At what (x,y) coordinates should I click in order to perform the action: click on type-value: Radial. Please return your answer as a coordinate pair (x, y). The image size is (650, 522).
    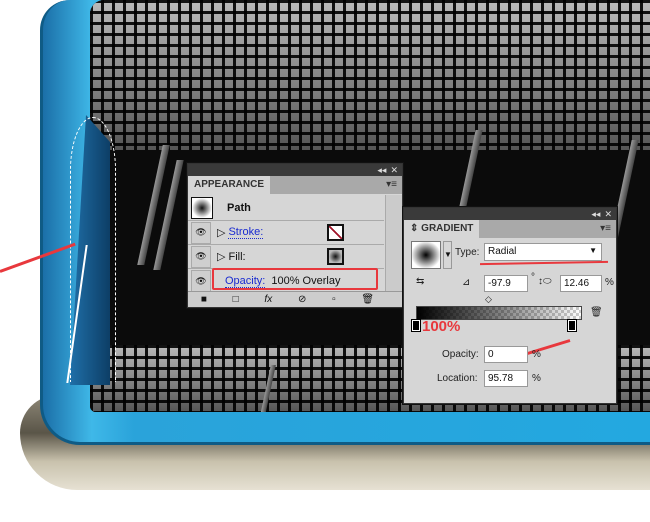
    Looking at the image, I should click on (502, 251).